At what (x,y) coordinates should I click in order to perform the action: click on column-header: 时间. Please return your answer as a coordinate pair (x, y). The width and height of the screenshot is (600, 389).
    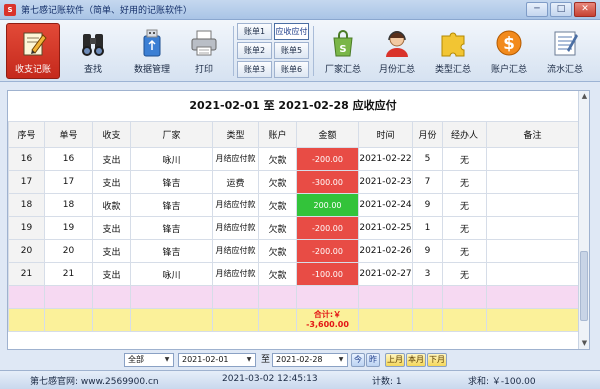
    Looking at the image, I should click on (385, 134).